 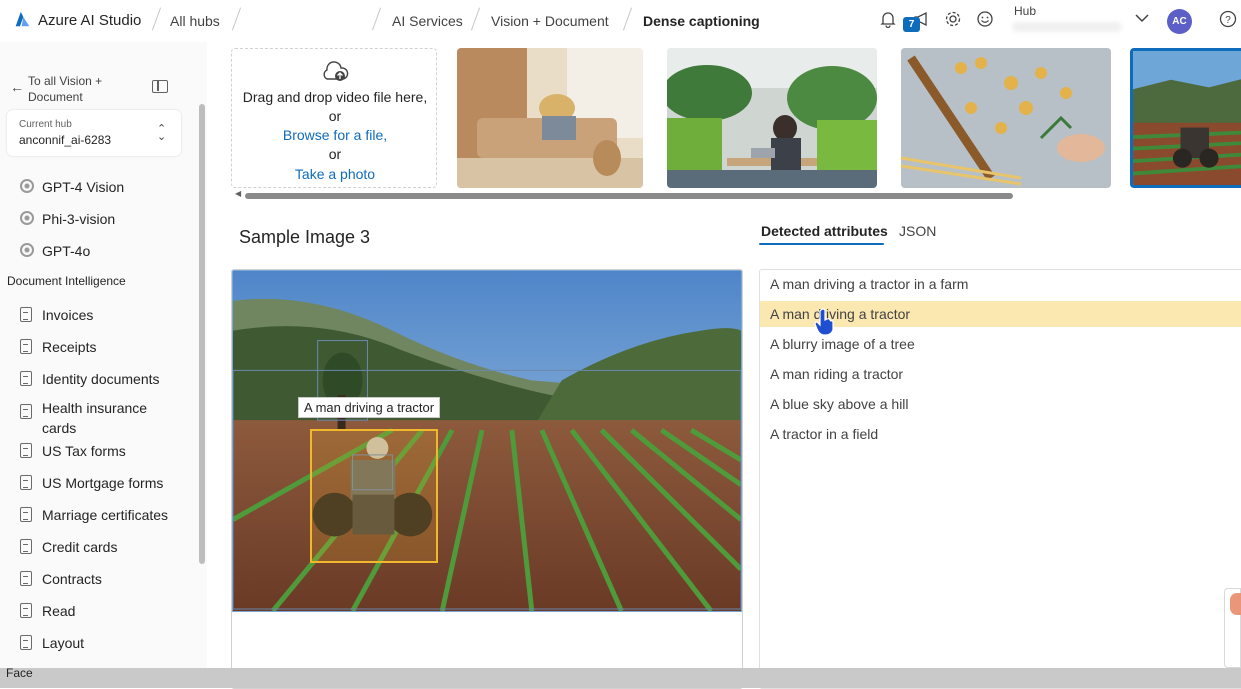 I want to click on sidebar-item-receipts: Receipts, so click(x=100, y=346).